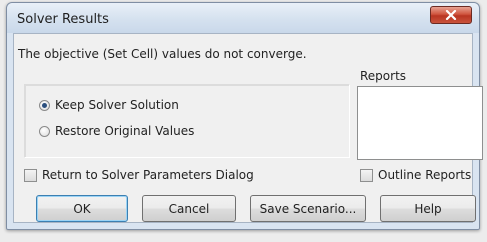 The width and height of the screenshot is (487, 242). I want to click on keep-solver-solution-radio, so click(44, 105).